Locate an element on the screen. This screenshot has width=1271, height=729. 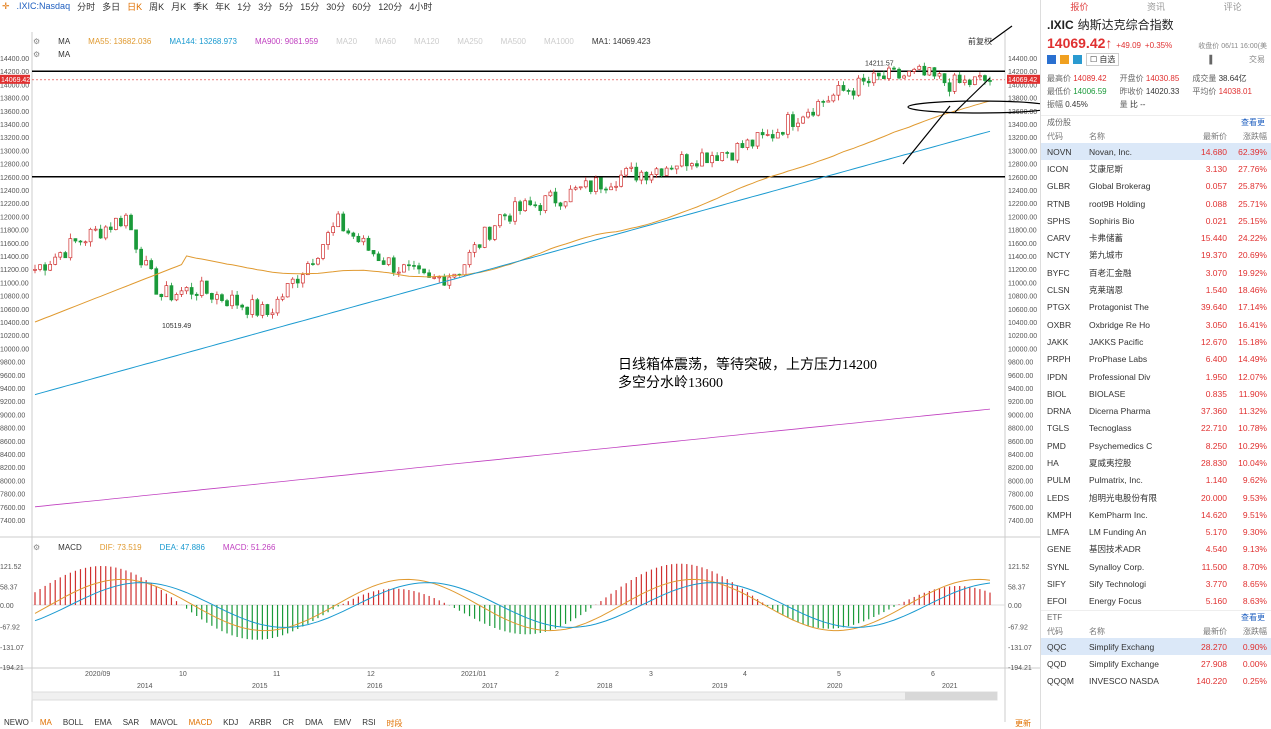
indicator-tab: NEWO is located at coordinates (16, 723).